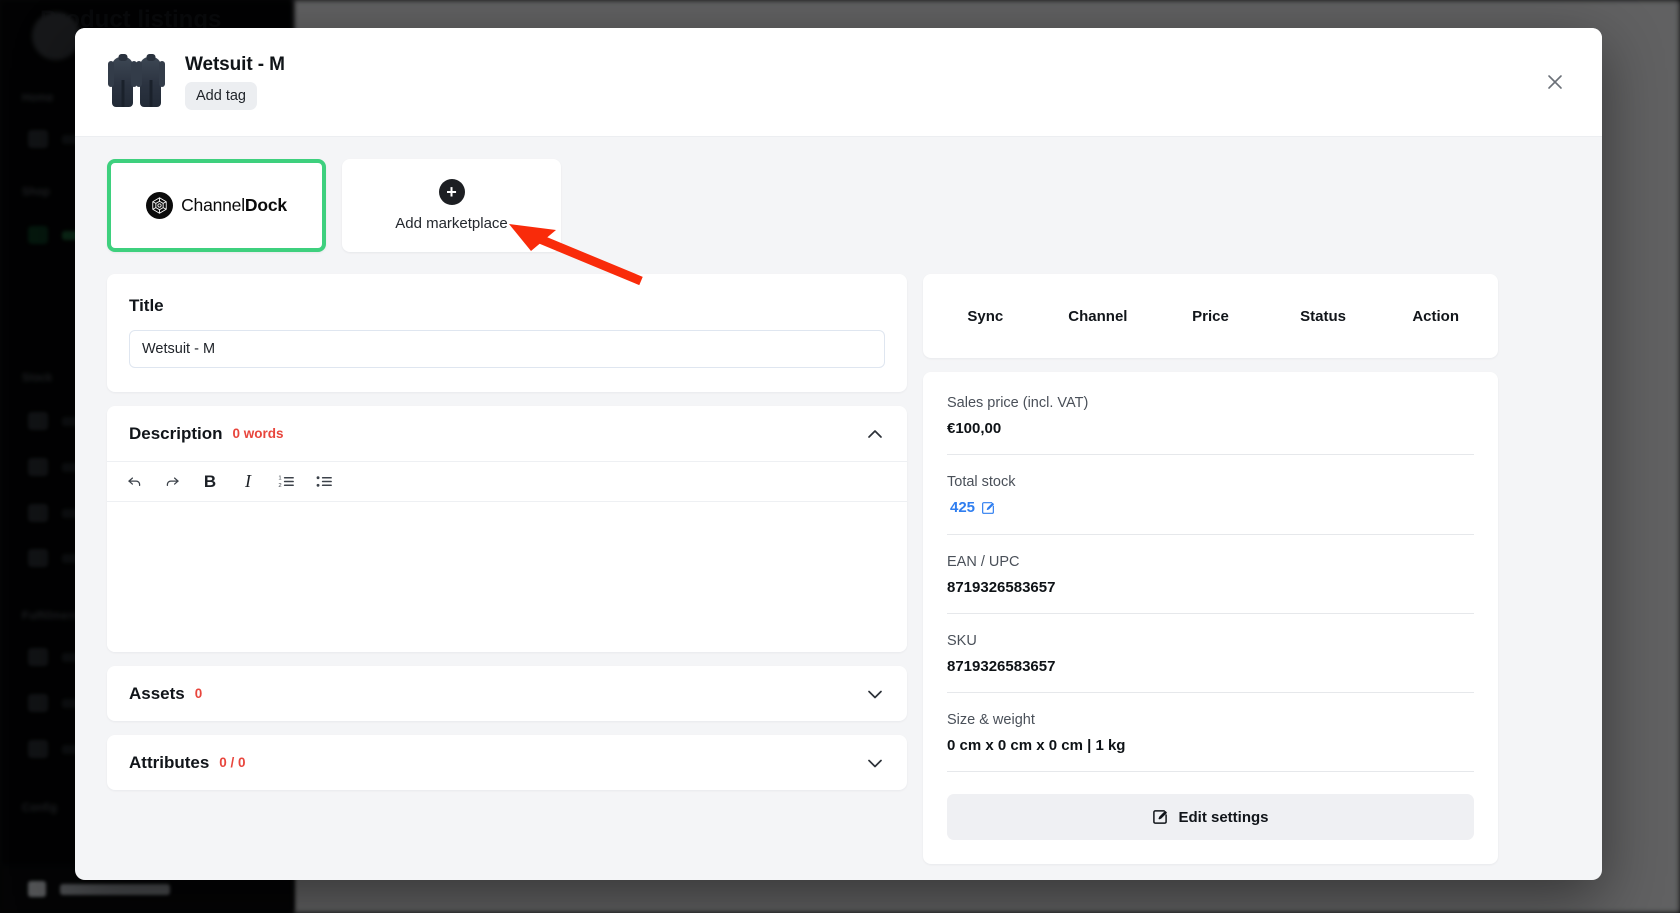 The image size is (1680, 913). What do you see at coordinates (838, 82) in the screenshot?
I see `modal-header: Wetsuit - M Add tag` at bounding box center [838, 82].